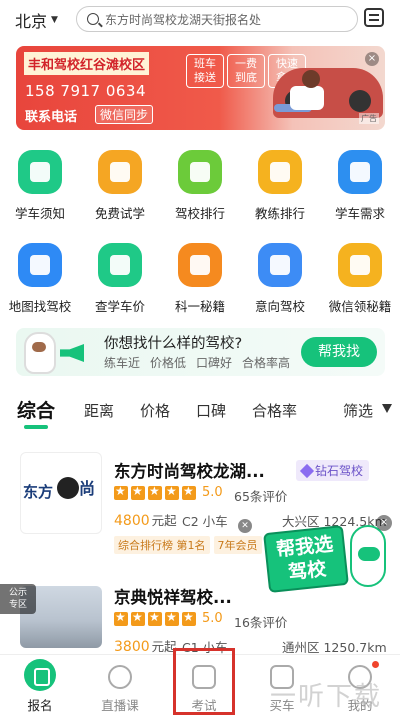  What do you see at coordinates (119, 213) in the screenshot?
I see `grid-item-label: 免费试学` at bounding box center [119, 213].